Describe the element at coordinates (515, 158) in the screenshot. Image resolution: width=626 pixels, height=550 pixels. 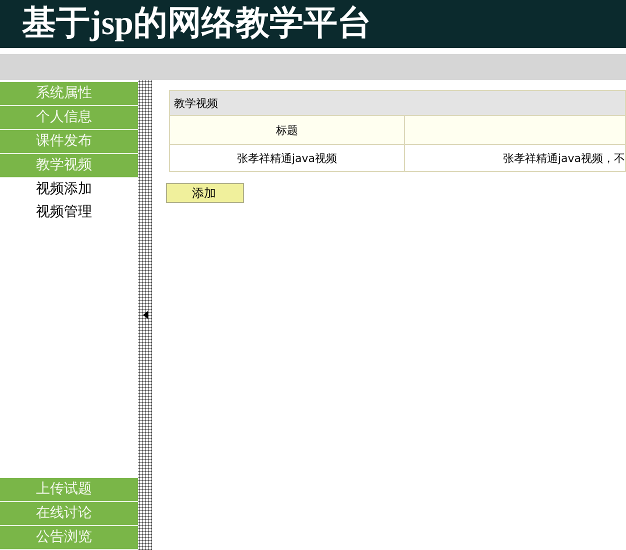
I see `table-cell: 张孝祥精通java视频，不` at that location.